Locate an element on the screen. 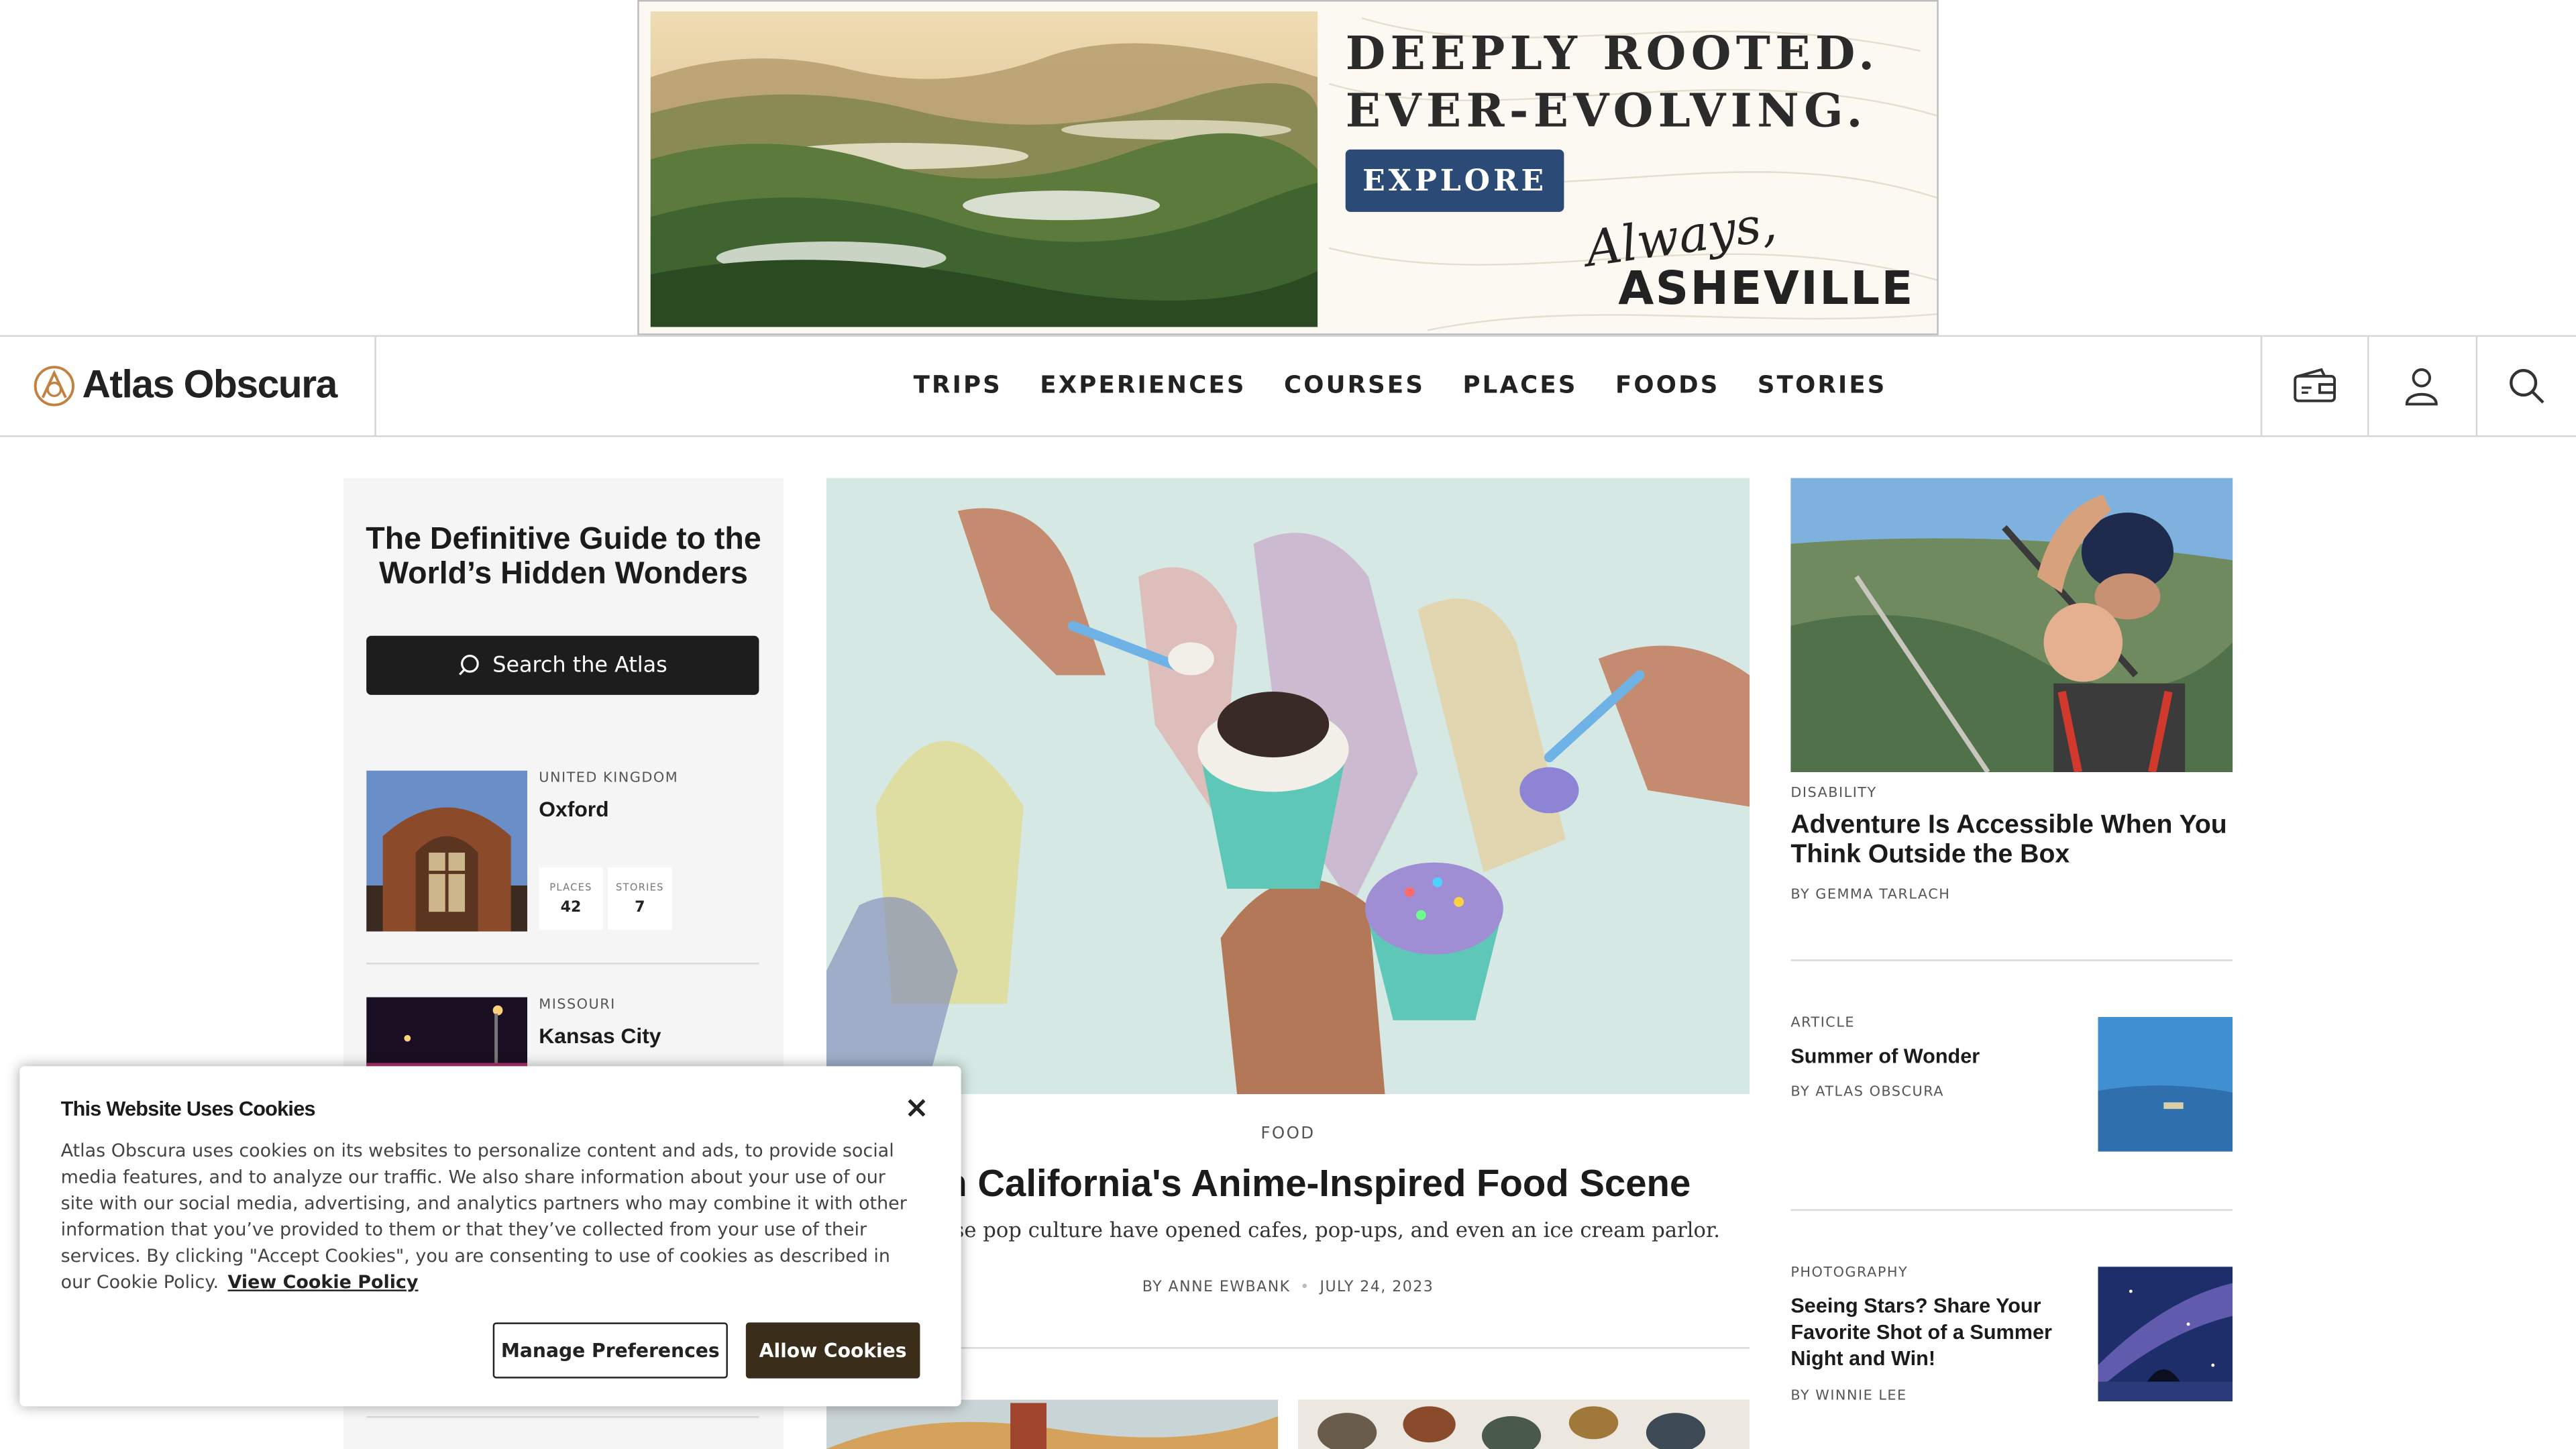 The width and height of the screenshot is (2576, 1449). oxford-image is located at coordinates (447, 851).